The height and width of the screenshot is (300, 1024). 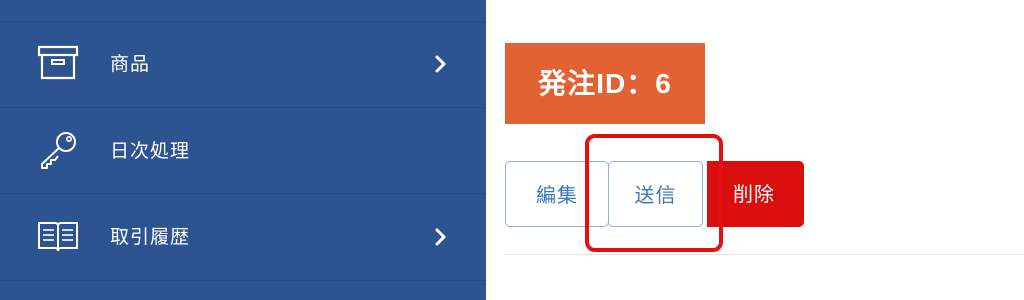 What do you see at coordinates (243, 237) in the screenshot?
I see `sidebar-item-transaction-history: 取引履歴` at bounding box center [243, 237].